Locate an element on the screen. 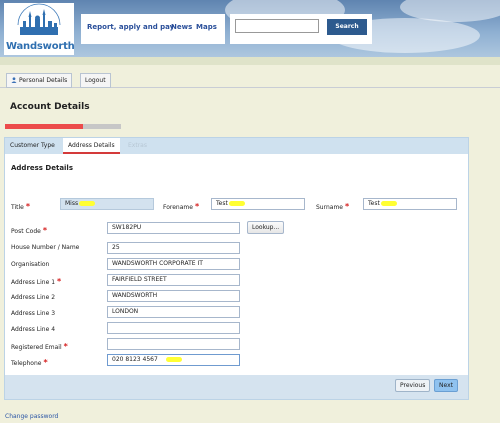 The height and width of the screenshot is (423, 500). address-line-1-label: Address Line 1 * is located at coordinates (36, 281).